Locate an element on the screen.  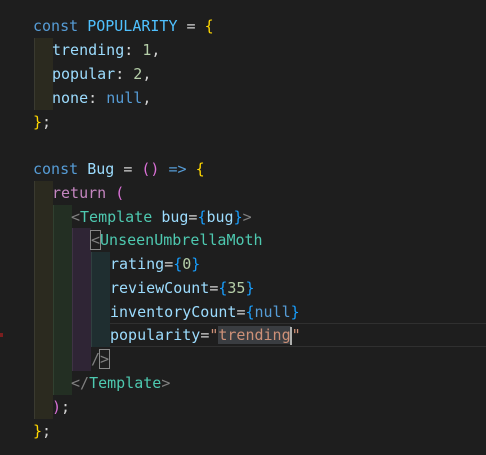
line-content: const Bug = () => { is located at coordinates (119, 169).